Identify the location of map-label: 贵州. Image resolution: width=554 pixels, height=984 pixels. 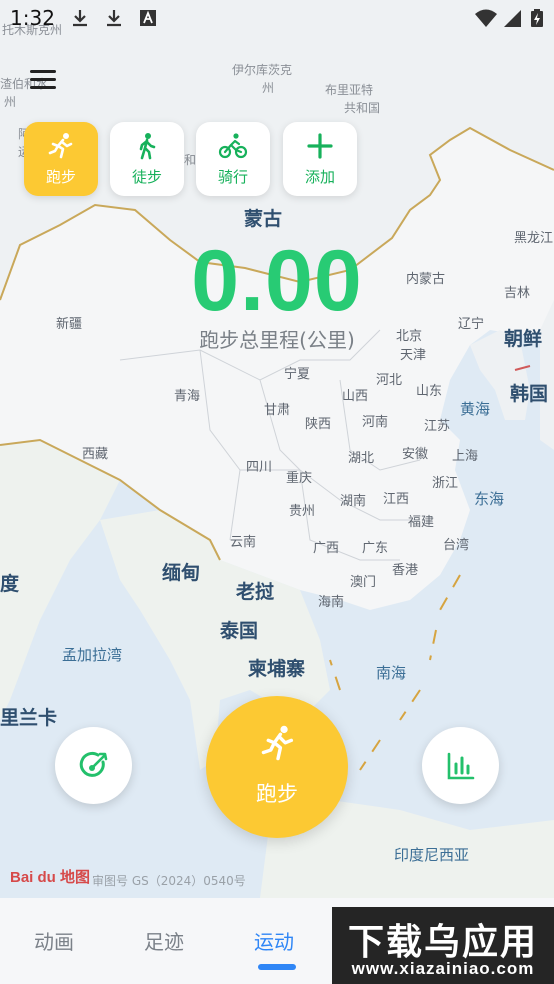
(302, 511).